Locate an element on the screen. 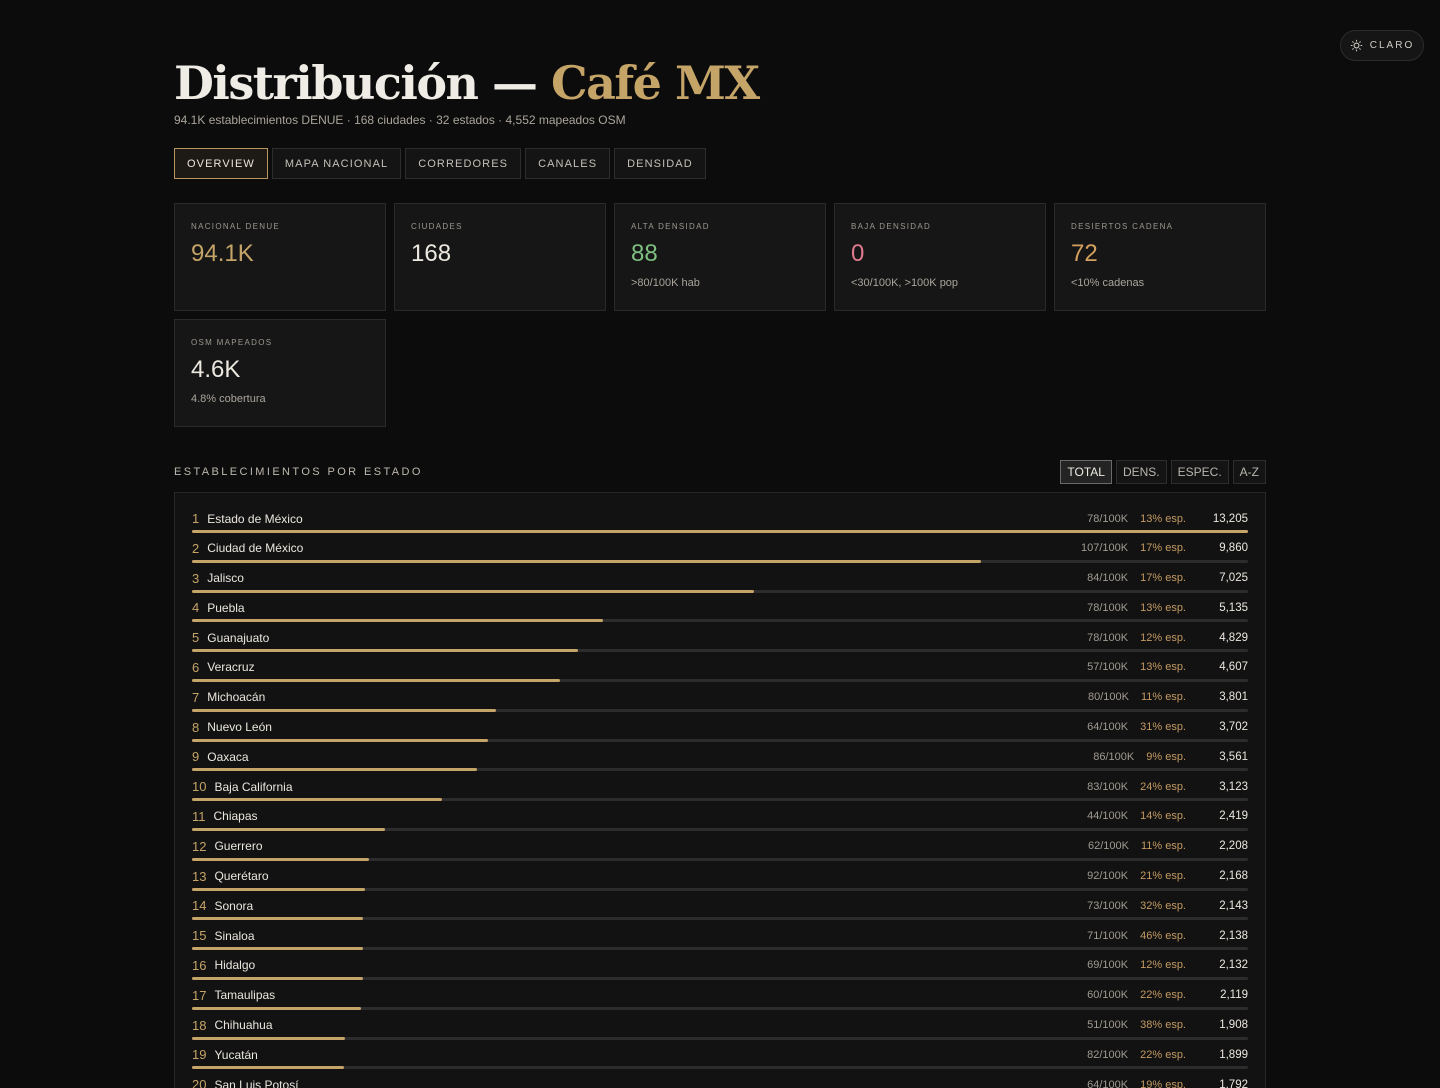 This screenshot has width=1440, height=1088. tab-canales: CANALES is located at coordinates (568, 163).